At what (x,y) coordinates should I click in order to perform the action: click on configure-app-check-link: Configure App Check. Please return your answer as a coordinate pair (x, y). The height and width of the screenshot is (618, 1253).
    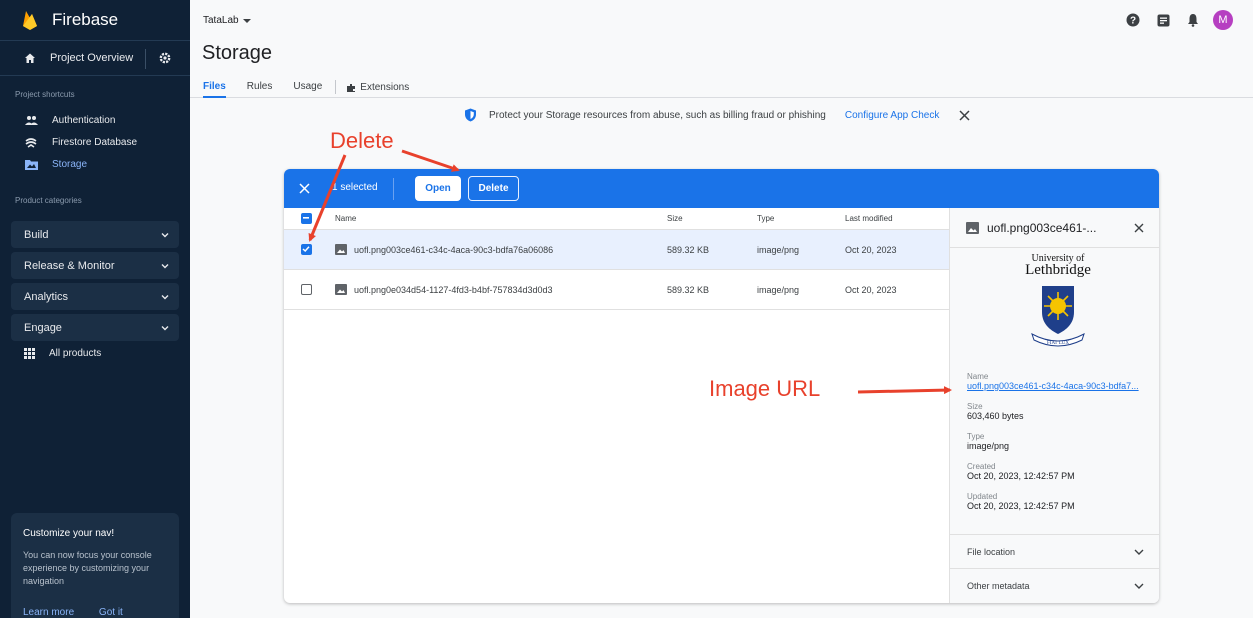
    Looking at the image, I should click on (892, 115).